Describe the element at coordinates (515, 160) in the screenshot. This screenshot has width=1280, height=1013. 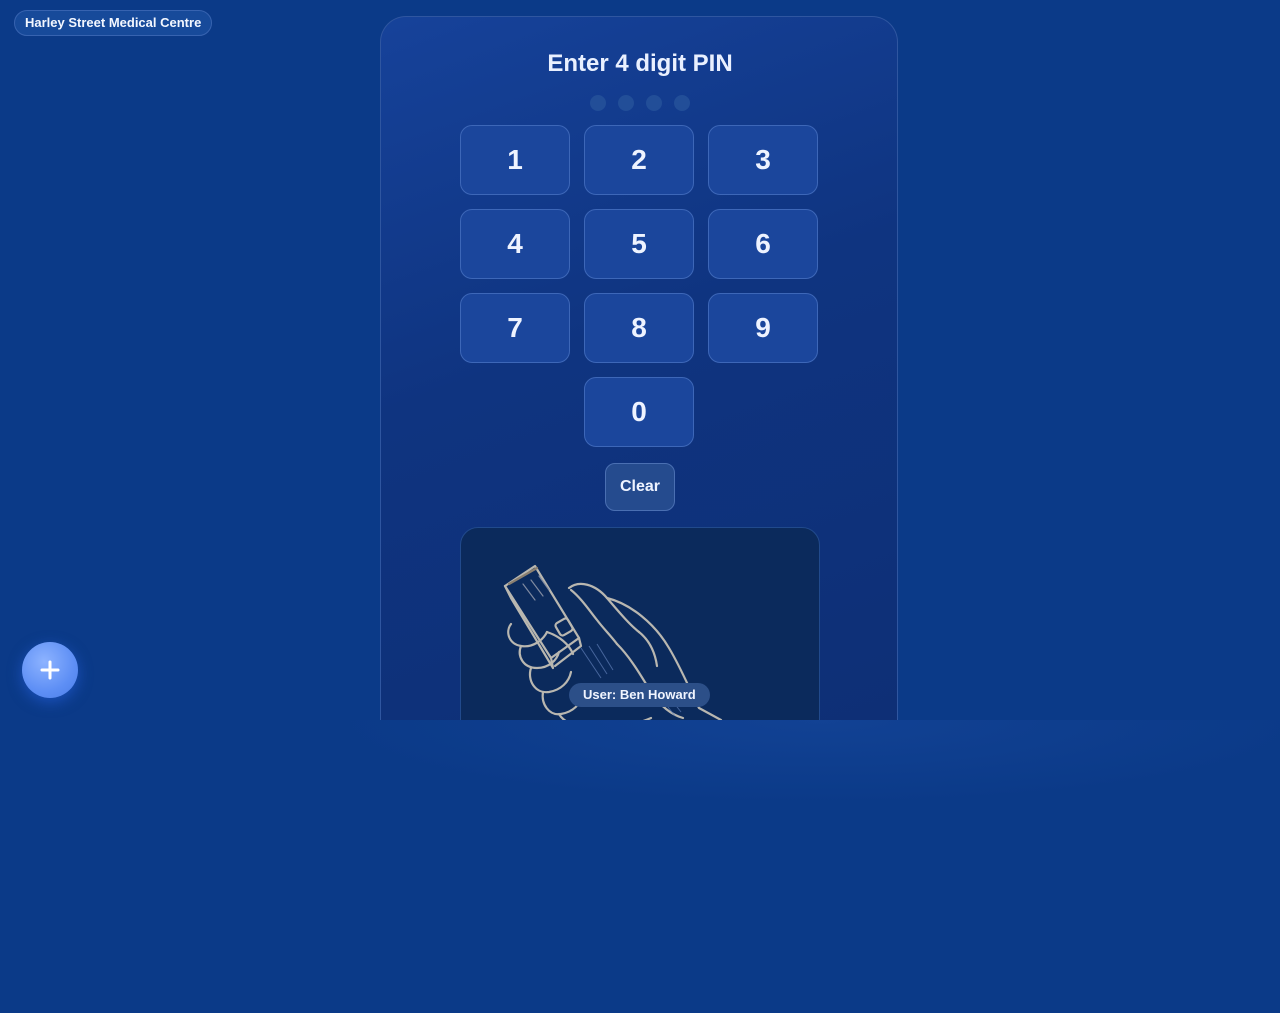
I see `keypad-key-1: 1` at that location.